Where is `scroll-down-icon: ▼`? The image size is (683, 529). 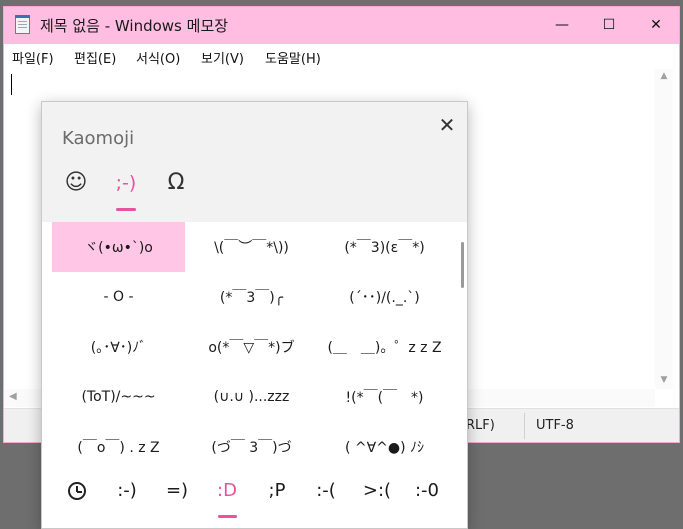
scroll-down-icon: ▼ is located at coordinates (664, 380).